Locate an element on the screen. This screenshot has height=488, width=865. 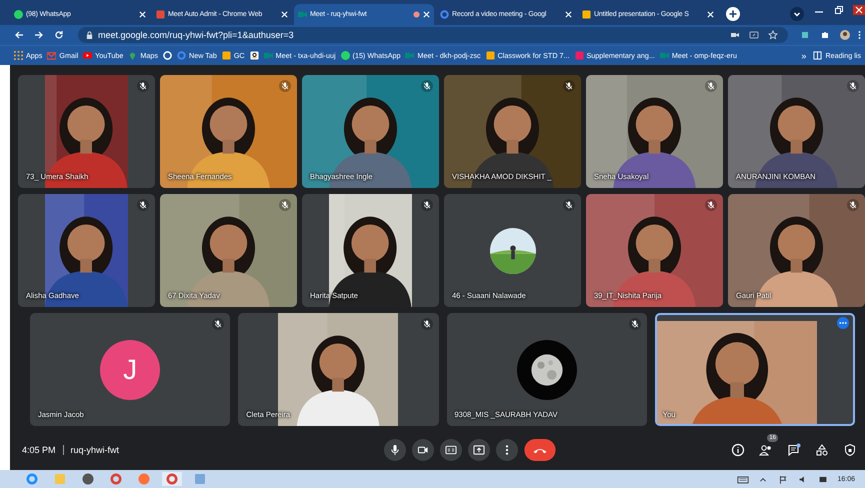
address-bar: meet.google.com/ruq-yhwi-fwt?pli=1&authuser=3 is located at coordinates (433, 35).